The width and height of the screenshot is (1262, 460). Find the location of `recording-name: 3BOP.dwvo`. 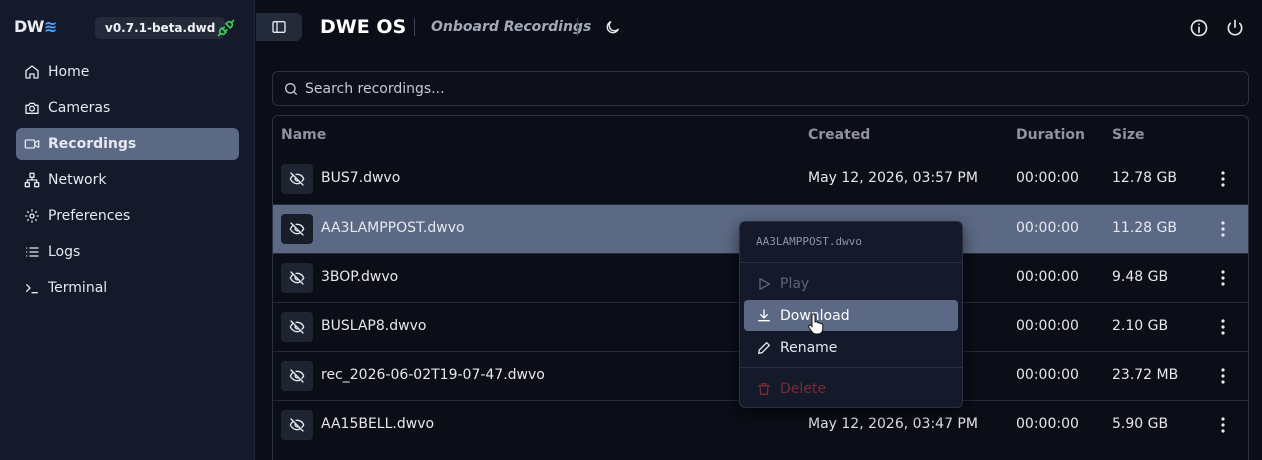

recording-name: 3BOP.dwvo is located at coordinates (360, 277).